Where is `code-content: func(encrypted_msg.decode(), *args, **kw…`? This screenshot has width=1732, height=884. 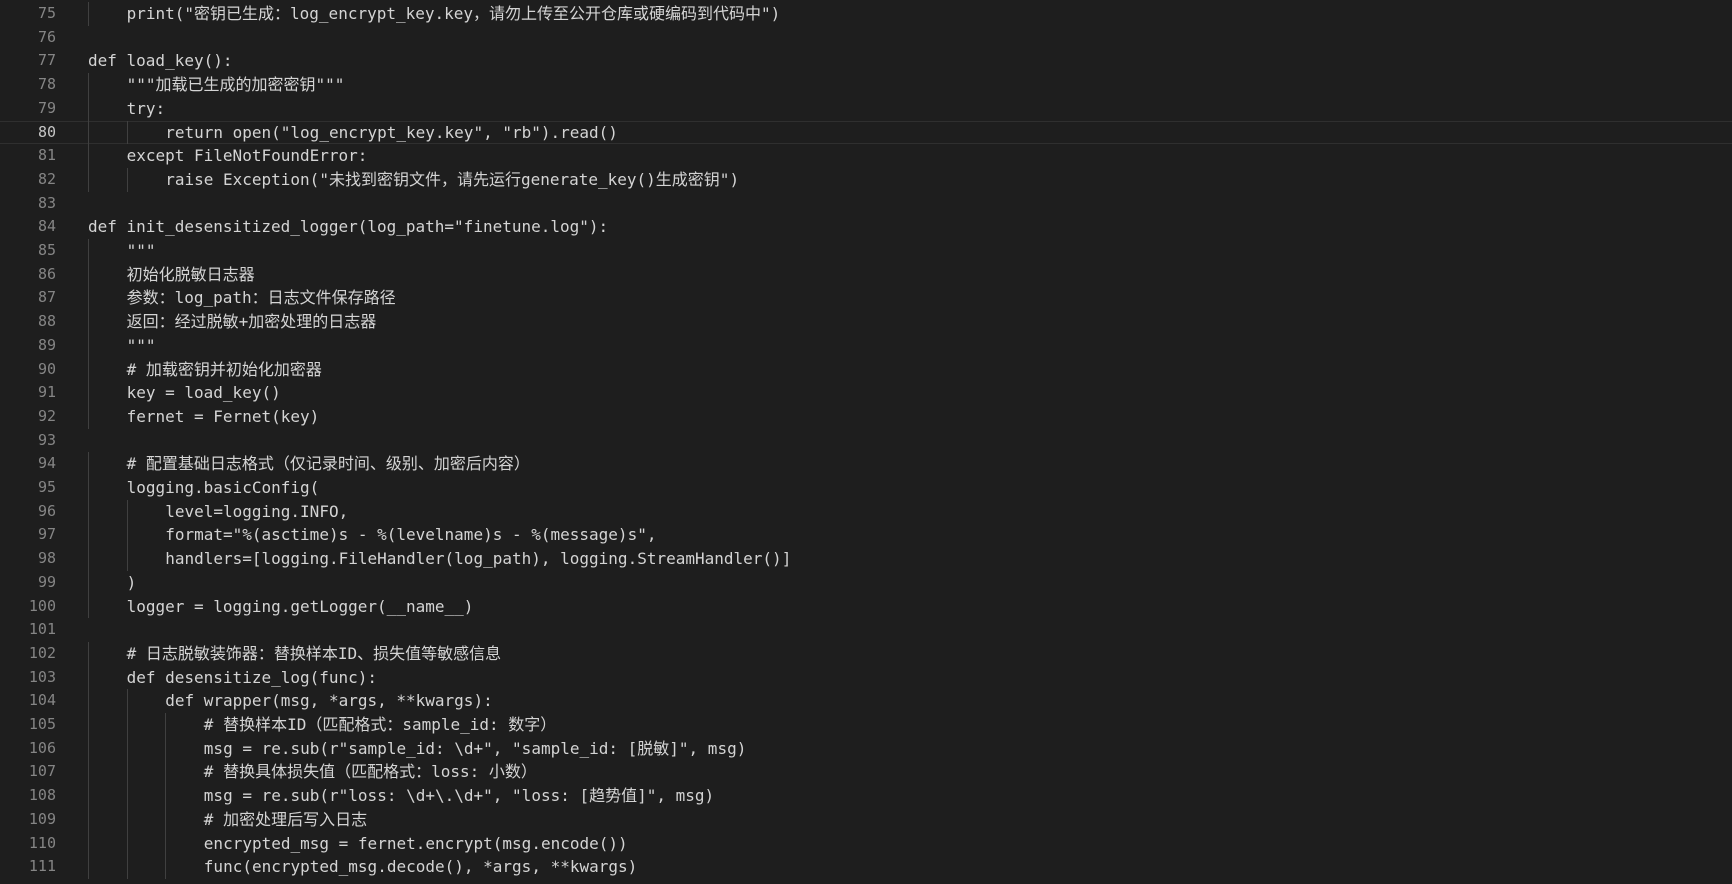
code-content: func(encrypted_msg.decode(), *args, **kw… is located at coordinates (910, 867).